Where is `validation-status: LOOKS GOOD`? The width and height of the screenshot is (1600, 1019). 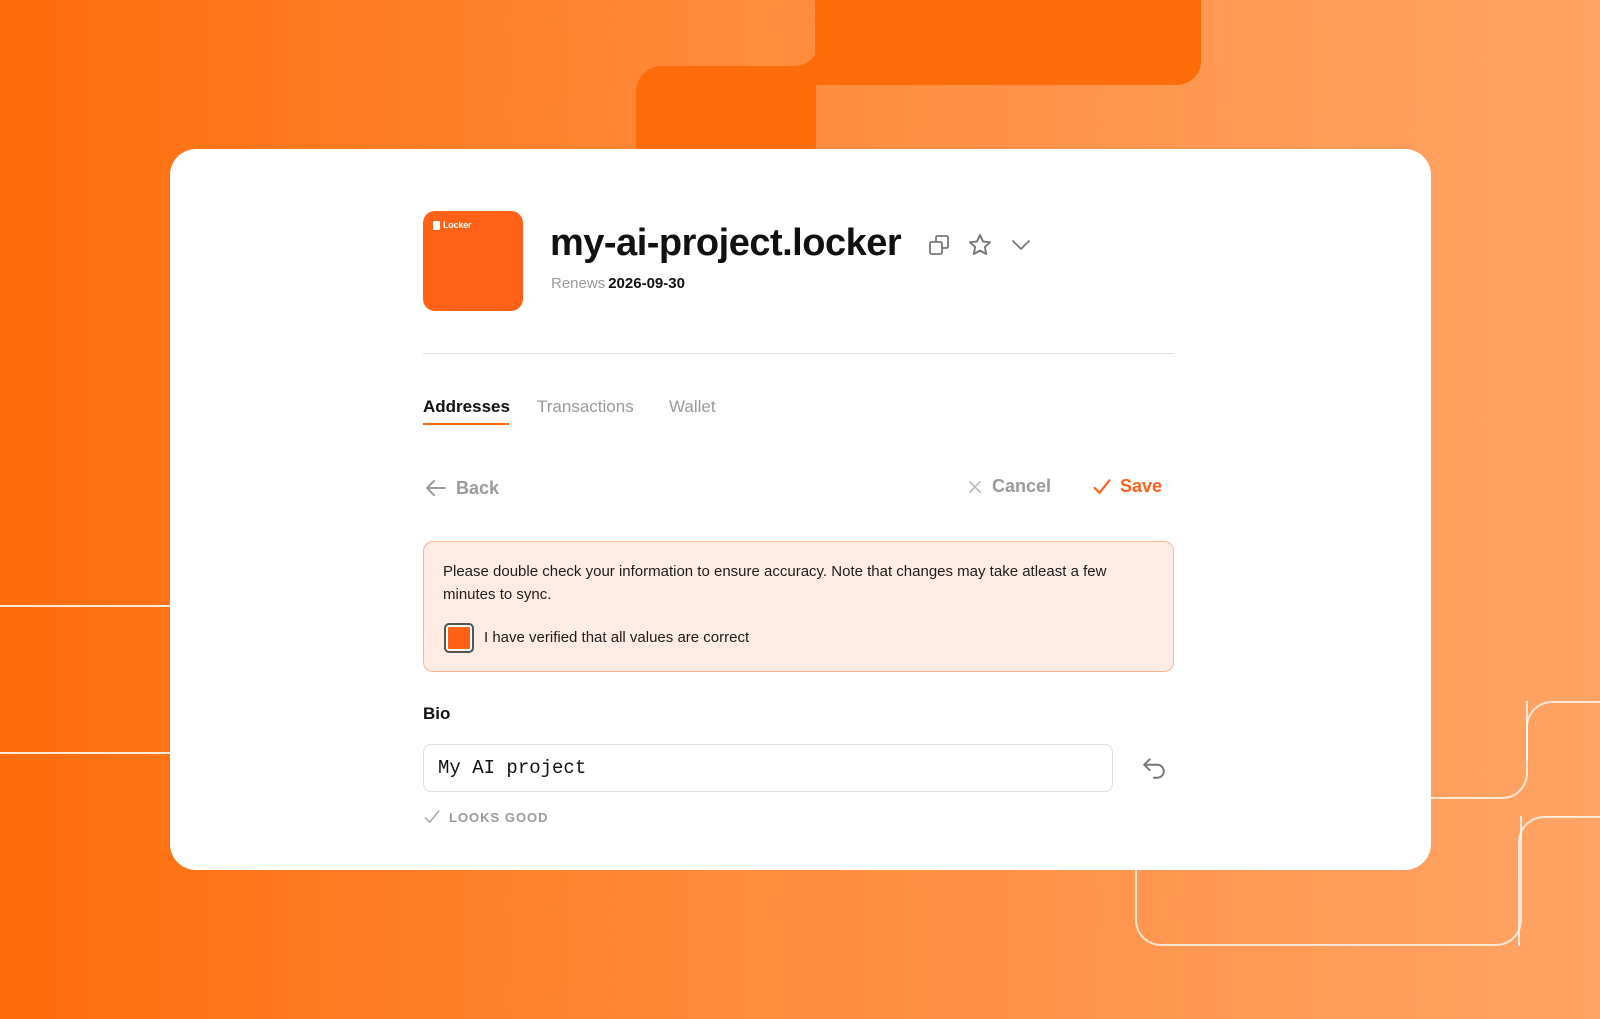 validation-status: LOOKS GOOD is located at coordinates (486, 817).